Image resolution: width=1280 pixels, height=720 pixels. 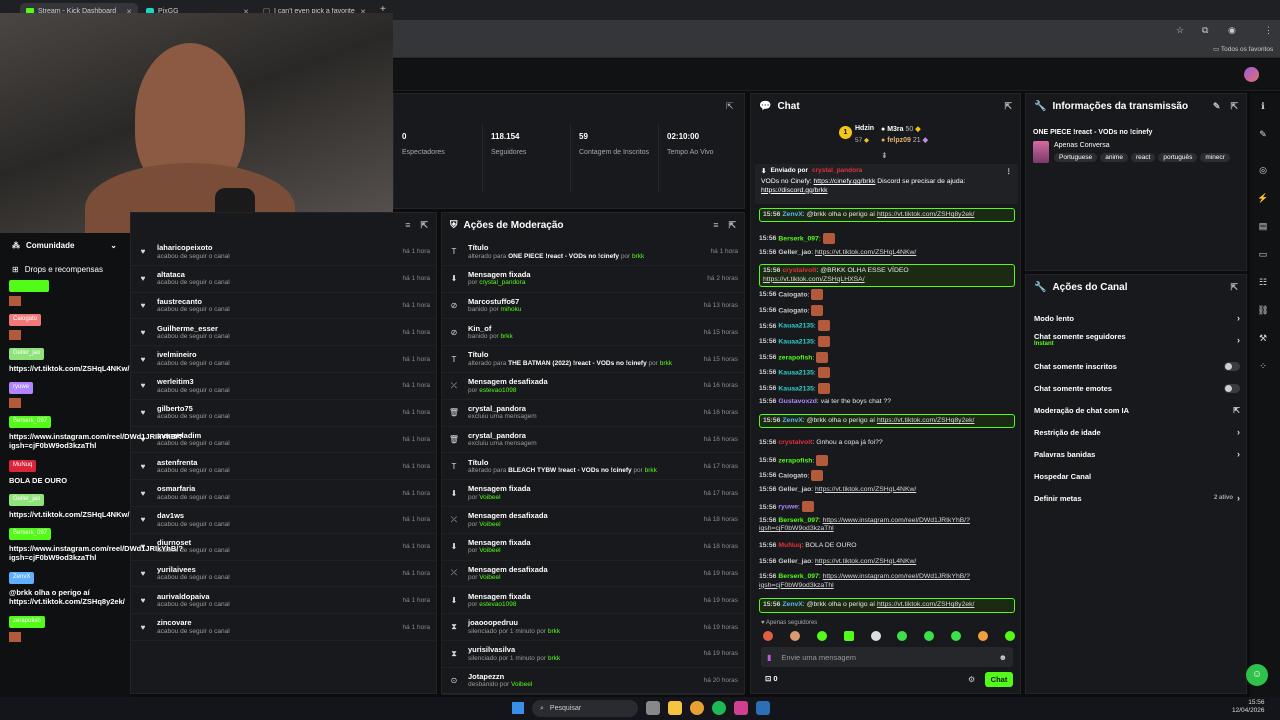 What do you see at coordinates (1236, 410) in the screenshot?
I see `external-link-icon: ⇱` at bounding box center [1236, 410].